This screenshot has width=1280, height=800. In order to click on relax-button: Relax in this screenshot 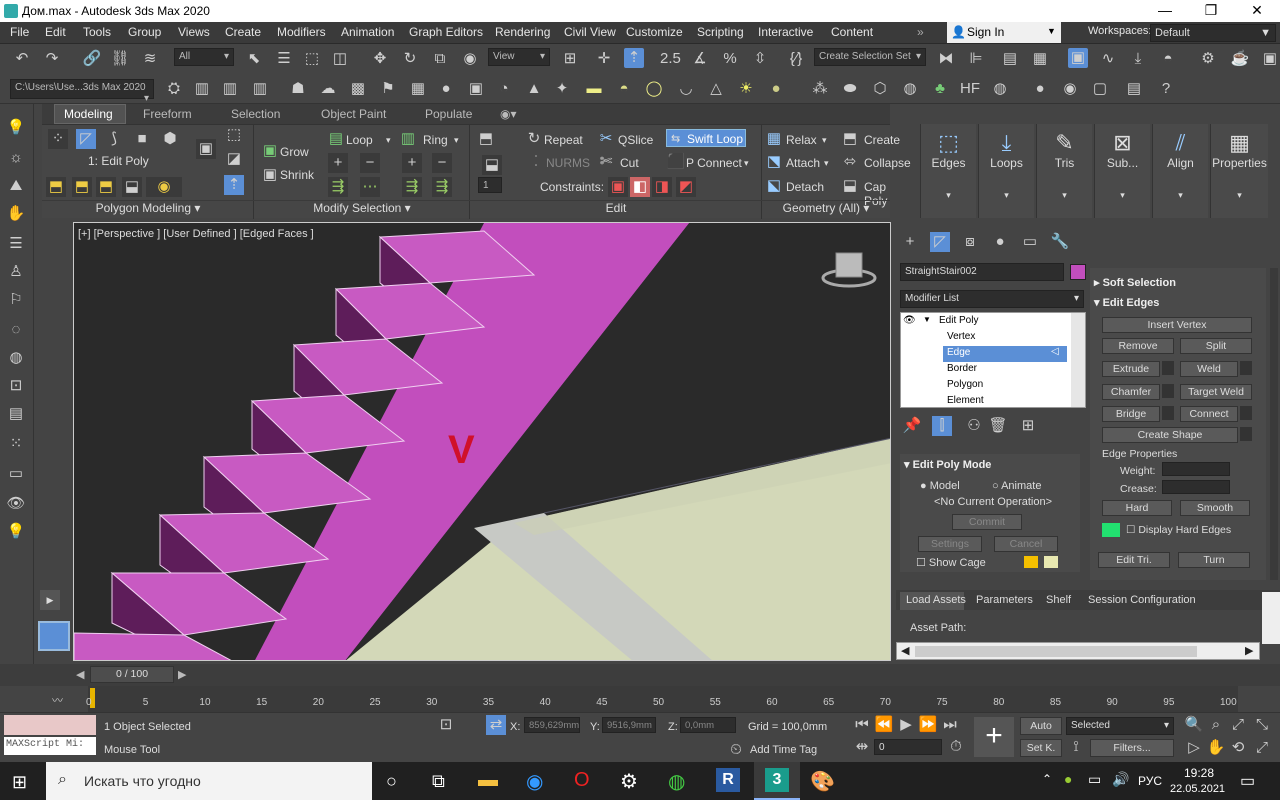, I will do `click(801, 140)`.